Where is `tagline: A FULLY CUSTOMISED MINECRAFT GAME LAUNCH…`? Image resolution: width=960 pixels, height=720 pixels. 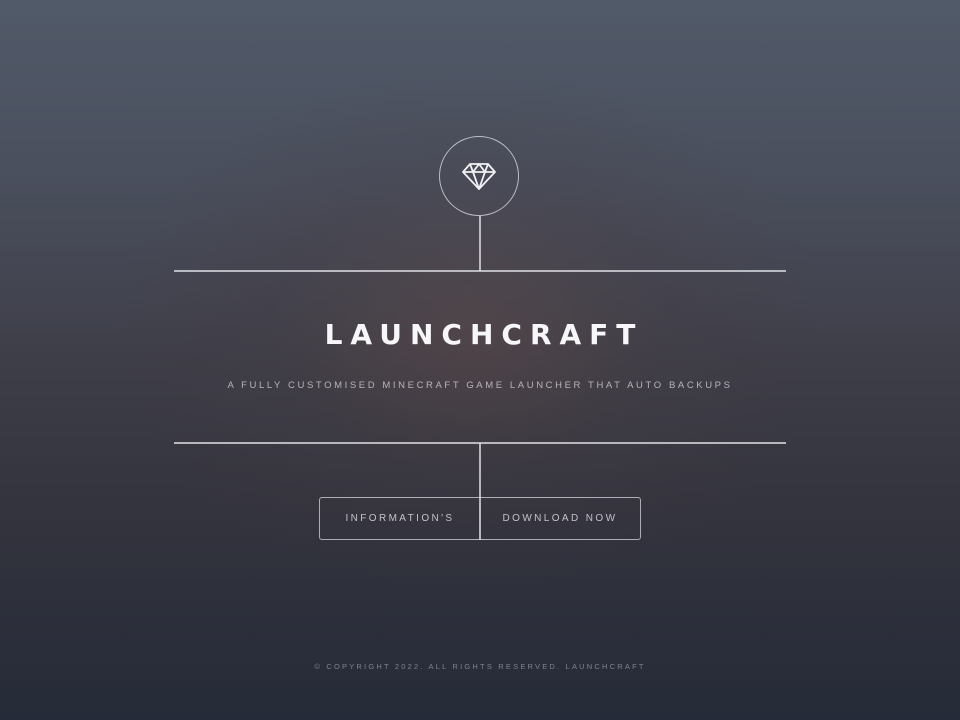
tagline: A FULLY CUSTOMISED MINECRAFT GAME LAUNCH… is located at coordinates (480, 385).